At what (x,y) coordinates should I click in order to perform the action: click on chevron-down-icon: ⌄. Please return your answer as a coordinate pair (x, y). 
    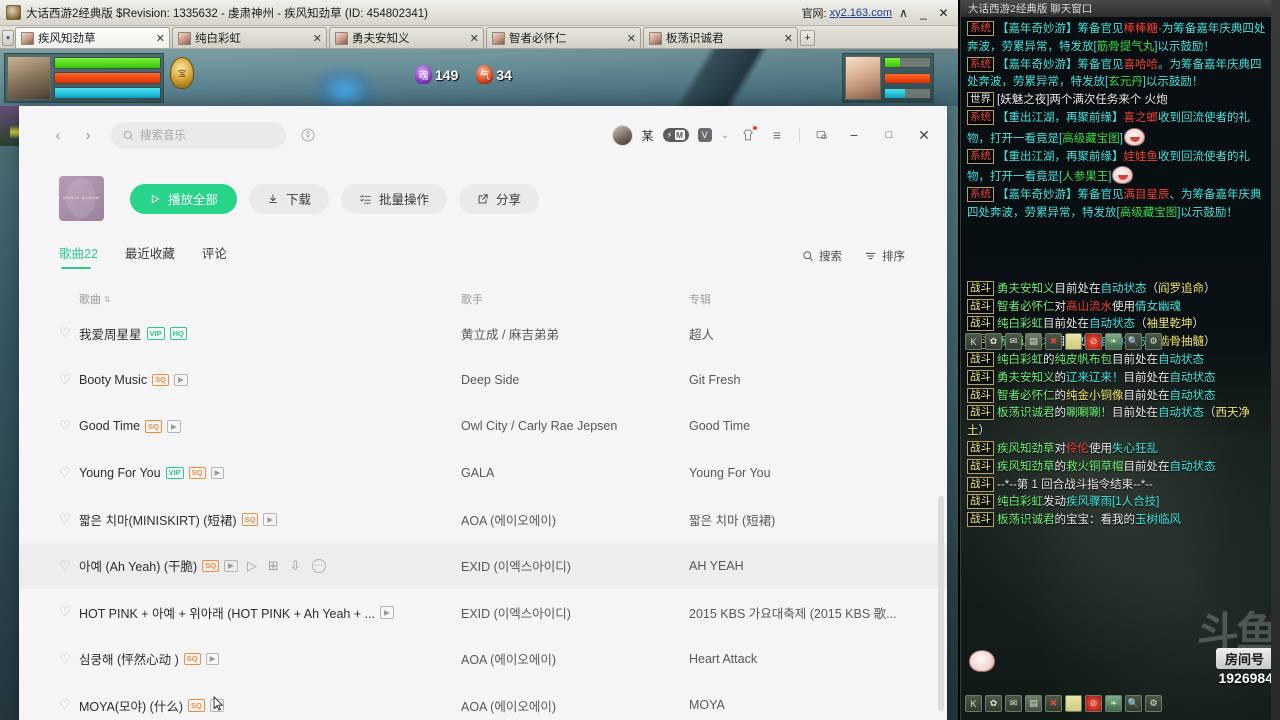
    Looking at the image, I should click on (725, 135).